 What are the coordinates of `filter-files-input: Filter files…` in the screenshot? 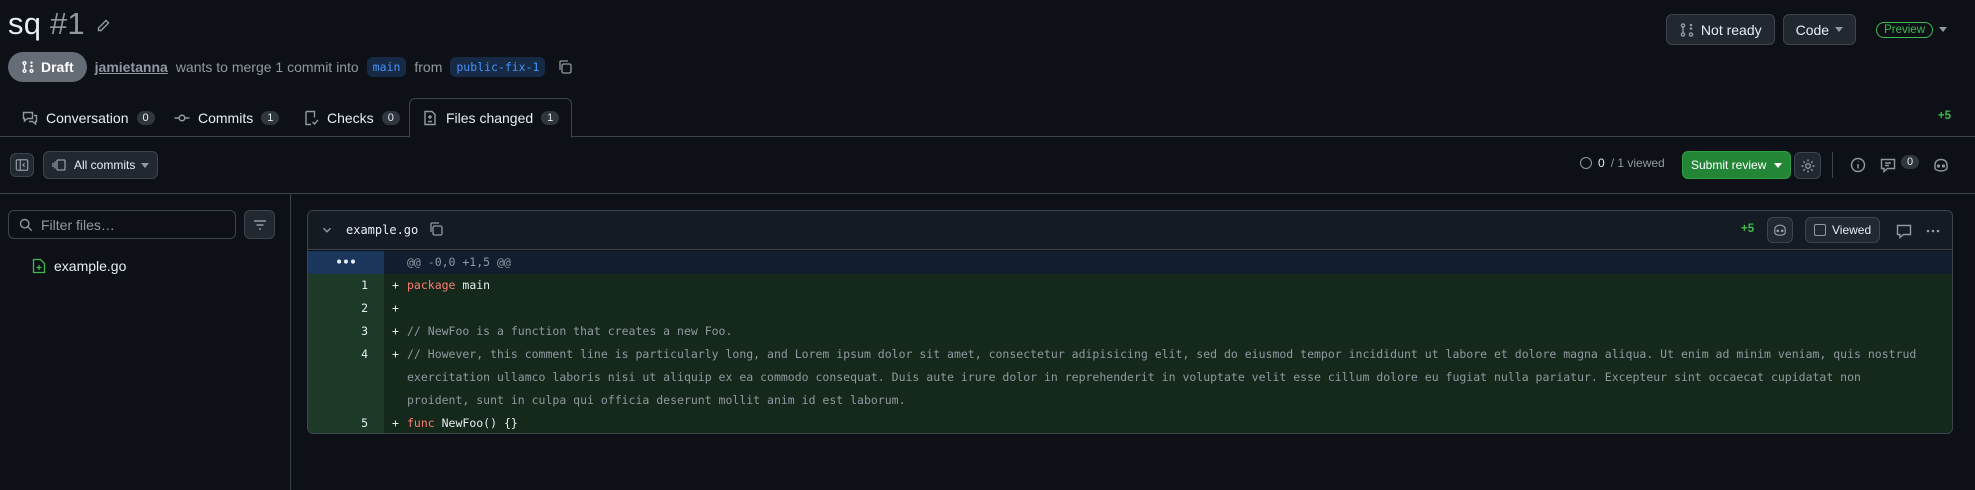 It's located at (122, 224).